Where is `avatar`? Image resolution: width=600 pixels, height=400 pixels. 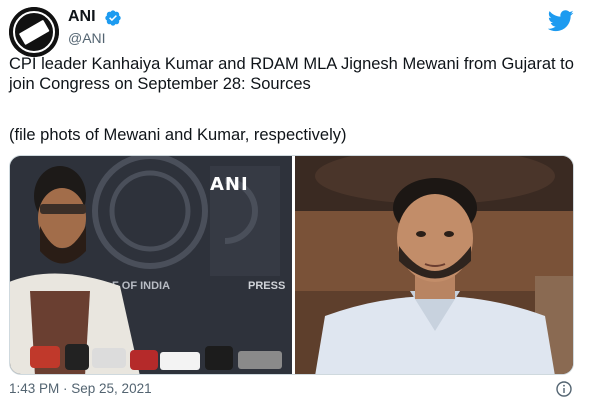 avatar is located at coordinates (34, 32).